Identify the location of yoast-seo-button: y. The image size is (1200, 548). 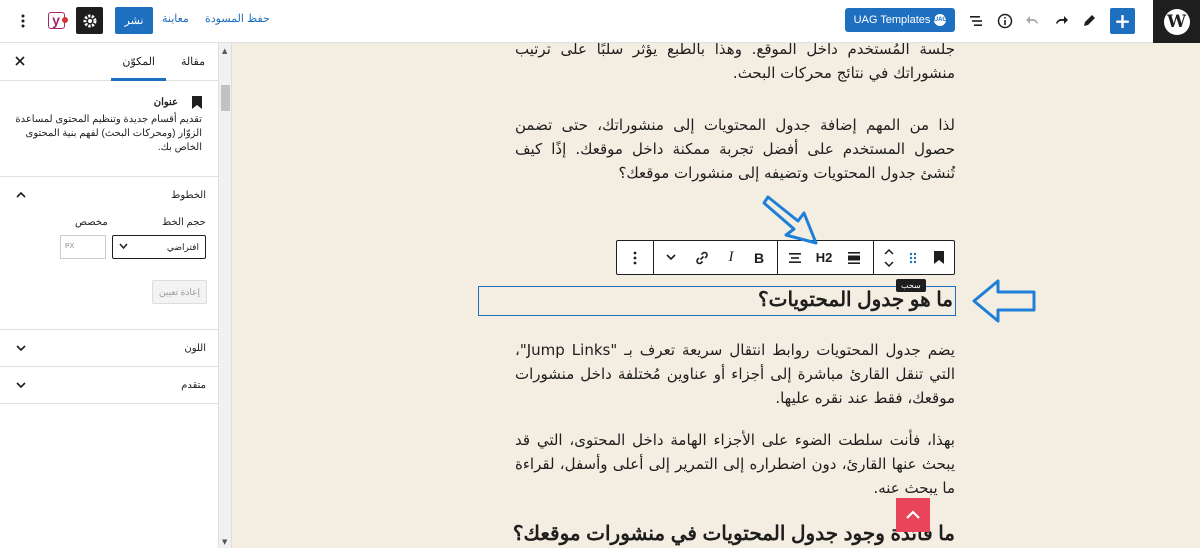
(56, 20).